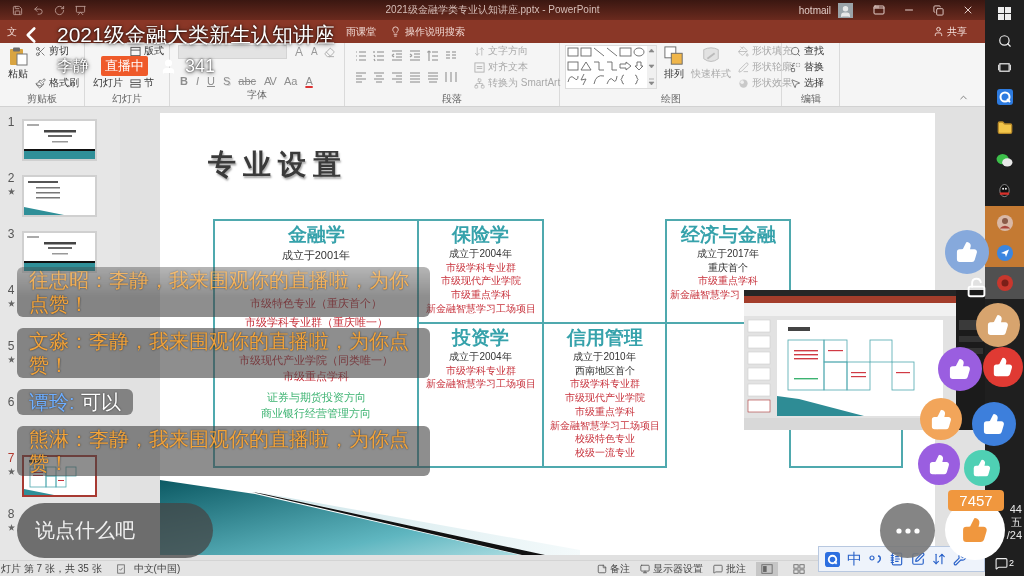  Describe the element at coordinates (604, 338) in the screenshot. I see `box-title: 信用管理` at that location.